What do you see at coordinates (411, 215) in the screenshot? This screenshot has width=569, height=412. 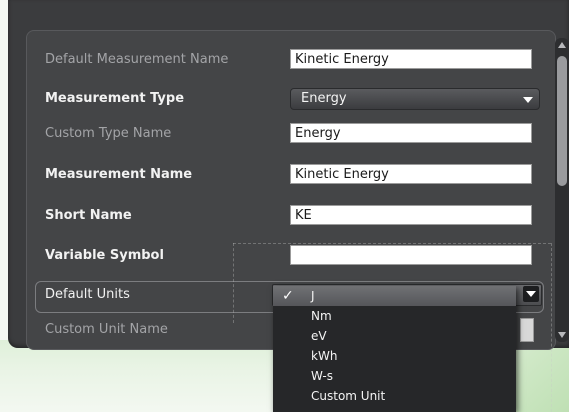 I see `short-name-field: KE` at bounding box center [411, 215].